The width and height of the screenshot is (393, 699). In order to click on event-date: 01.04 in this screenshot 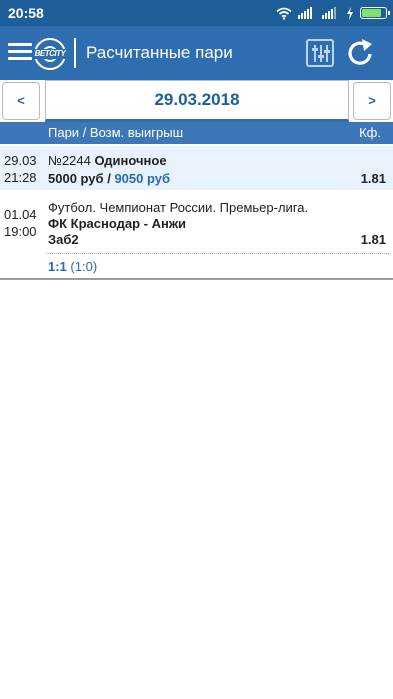, I will do `click(20, 214)`.